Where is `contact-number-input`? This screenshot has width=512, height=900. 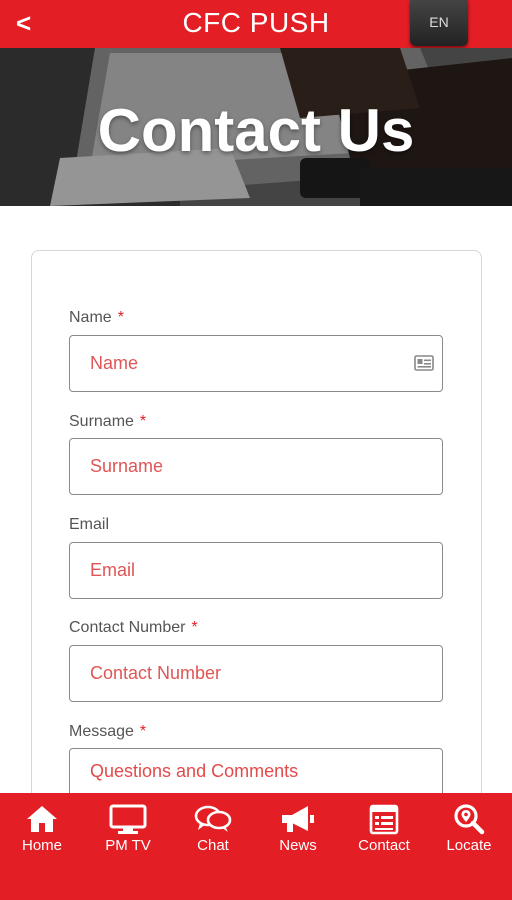
contact-number-input is located at coordinates (250, 673).